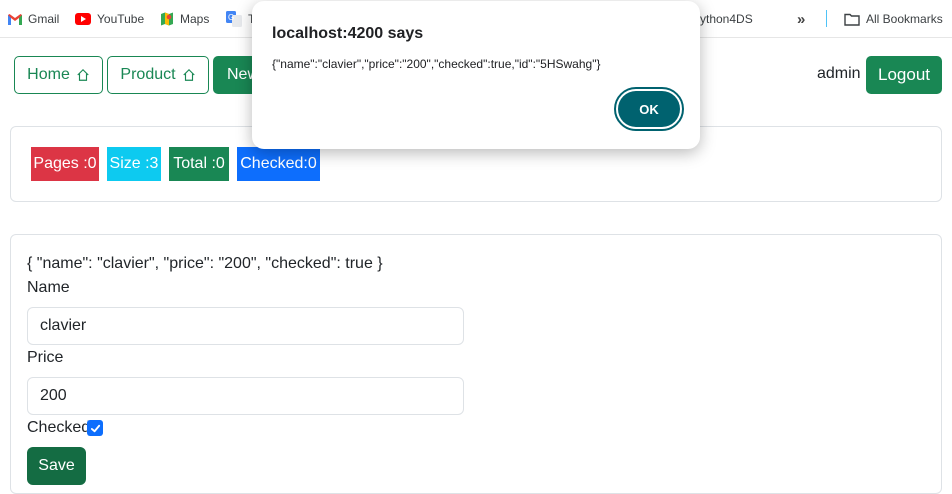  What do you see at coordinates (48, 74) in the screenshot?
I see `home-label: Home` at bounding box center [48, 74].